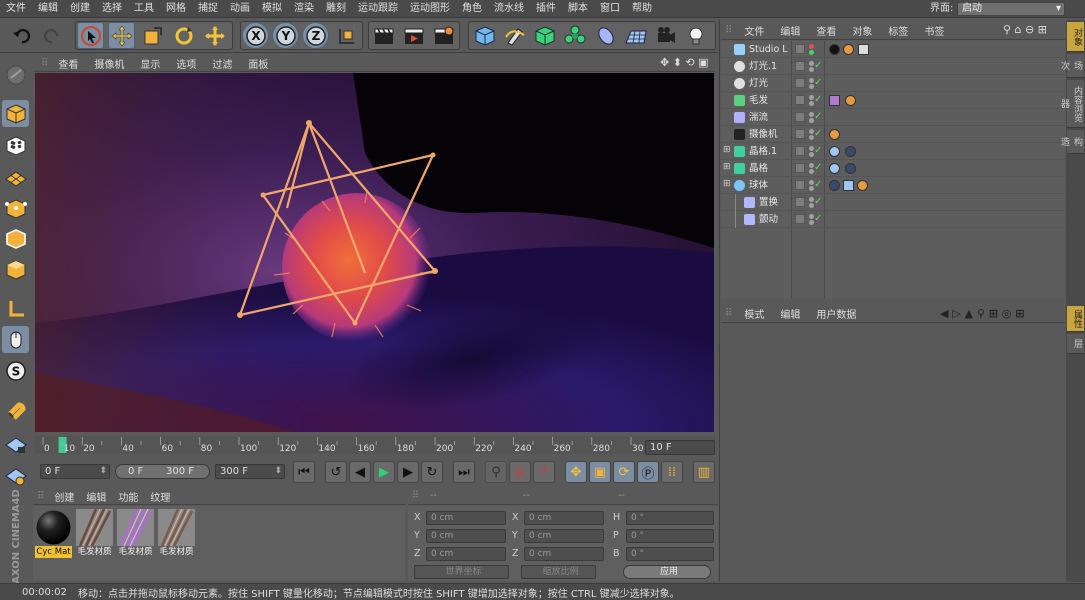 The image size is (1085, 600). Describe the element at coordinates (544, 472) in the screenshot. I see `keyframe-selection-button: ?` at that location.